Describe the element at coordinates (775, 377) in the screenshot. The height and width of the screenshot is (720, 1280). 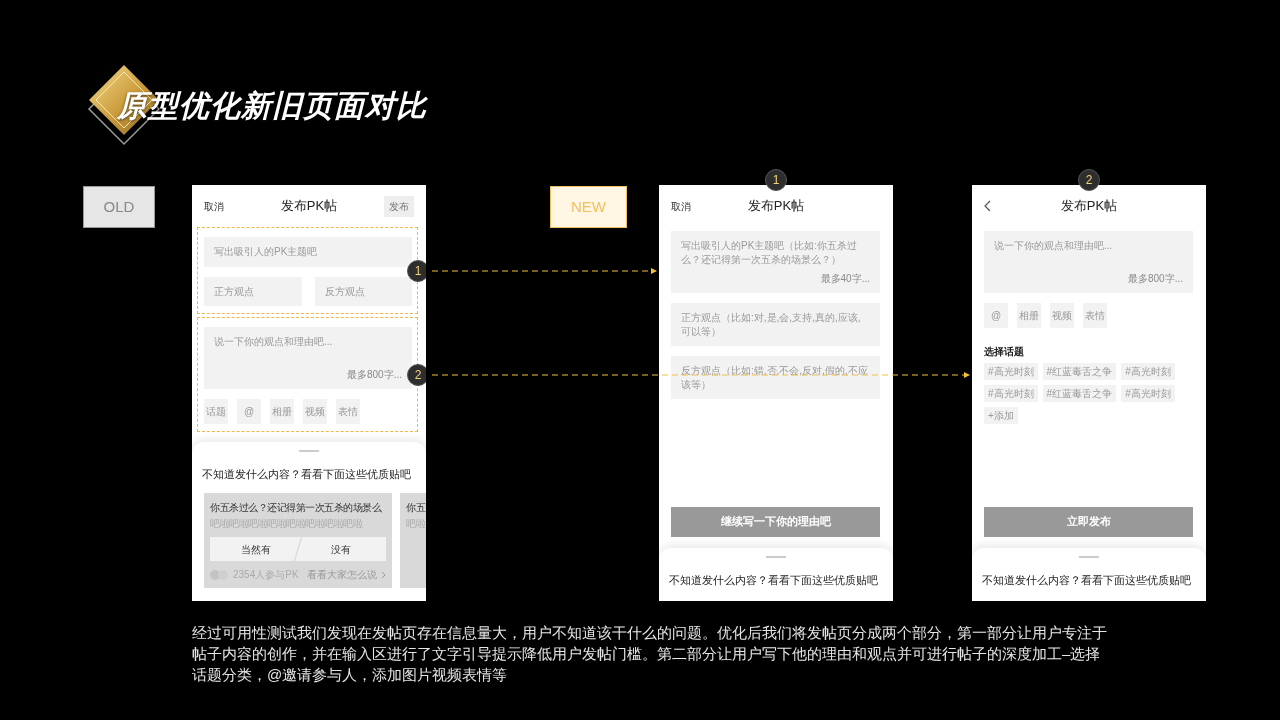
I see `input-field: 反方观点（比如:错,否,不会,反对,假的,不应该等）` at that location.